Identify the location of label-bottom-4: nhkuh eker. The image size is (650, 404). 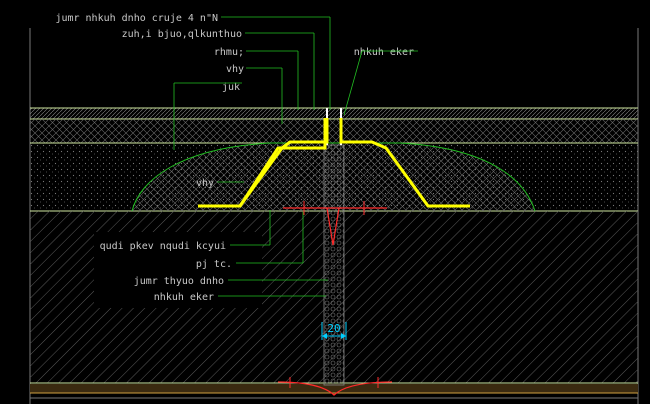
(184, 297).